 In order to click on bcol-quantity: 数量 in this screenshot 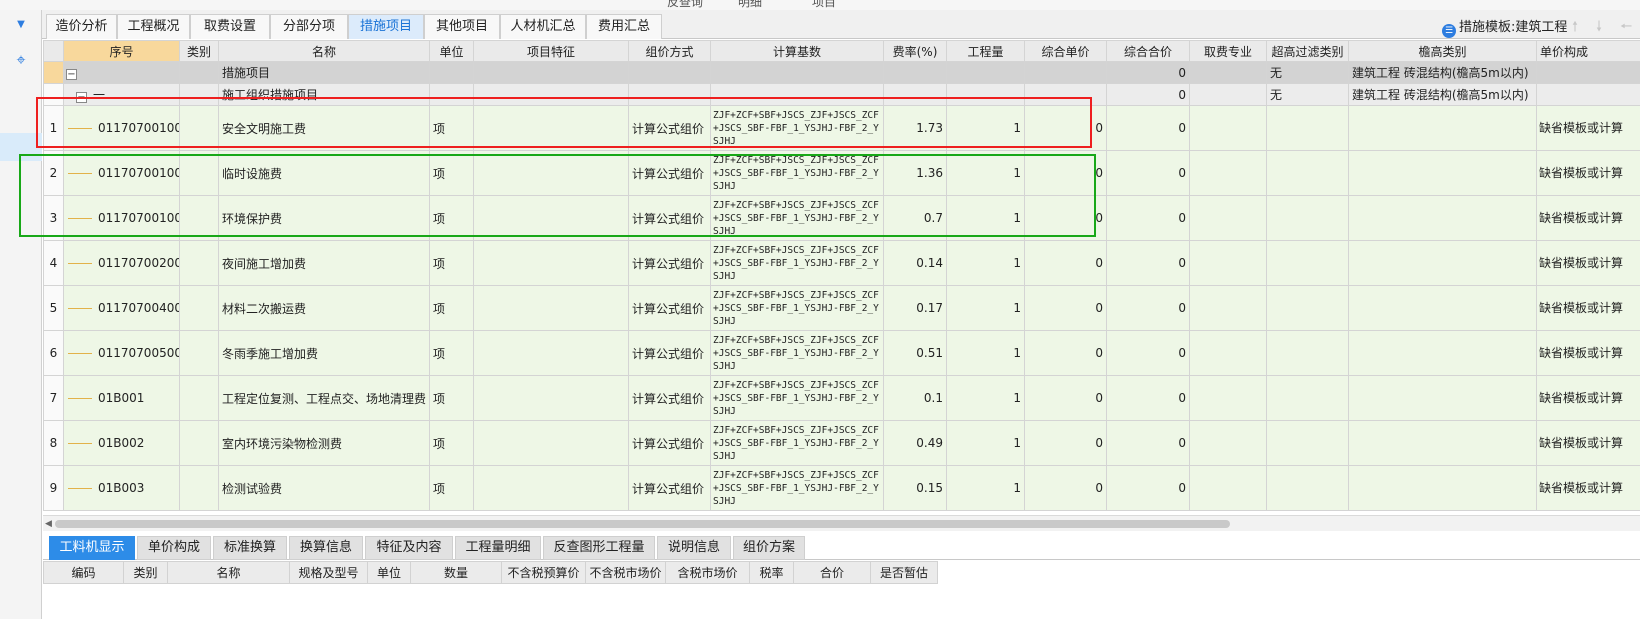, I will do `click(456, 572)`.